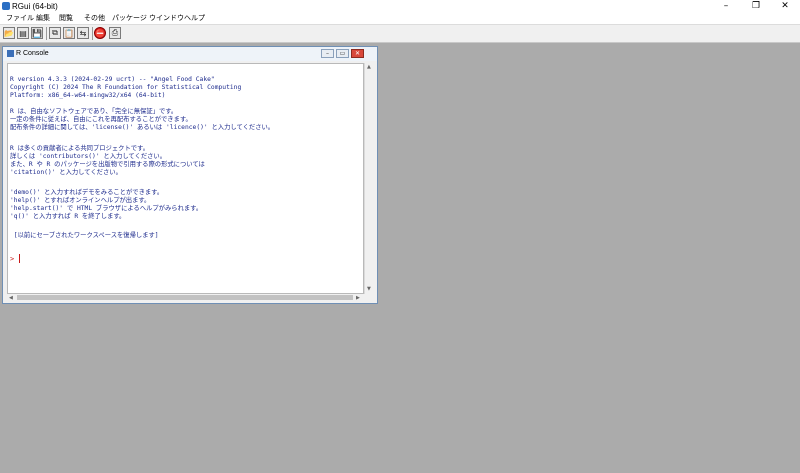 This screenshot has width=800, height=473. Describe the element at coordinates (43, 18) in the screenshot. I see `menu-edit: 編集` at that location.